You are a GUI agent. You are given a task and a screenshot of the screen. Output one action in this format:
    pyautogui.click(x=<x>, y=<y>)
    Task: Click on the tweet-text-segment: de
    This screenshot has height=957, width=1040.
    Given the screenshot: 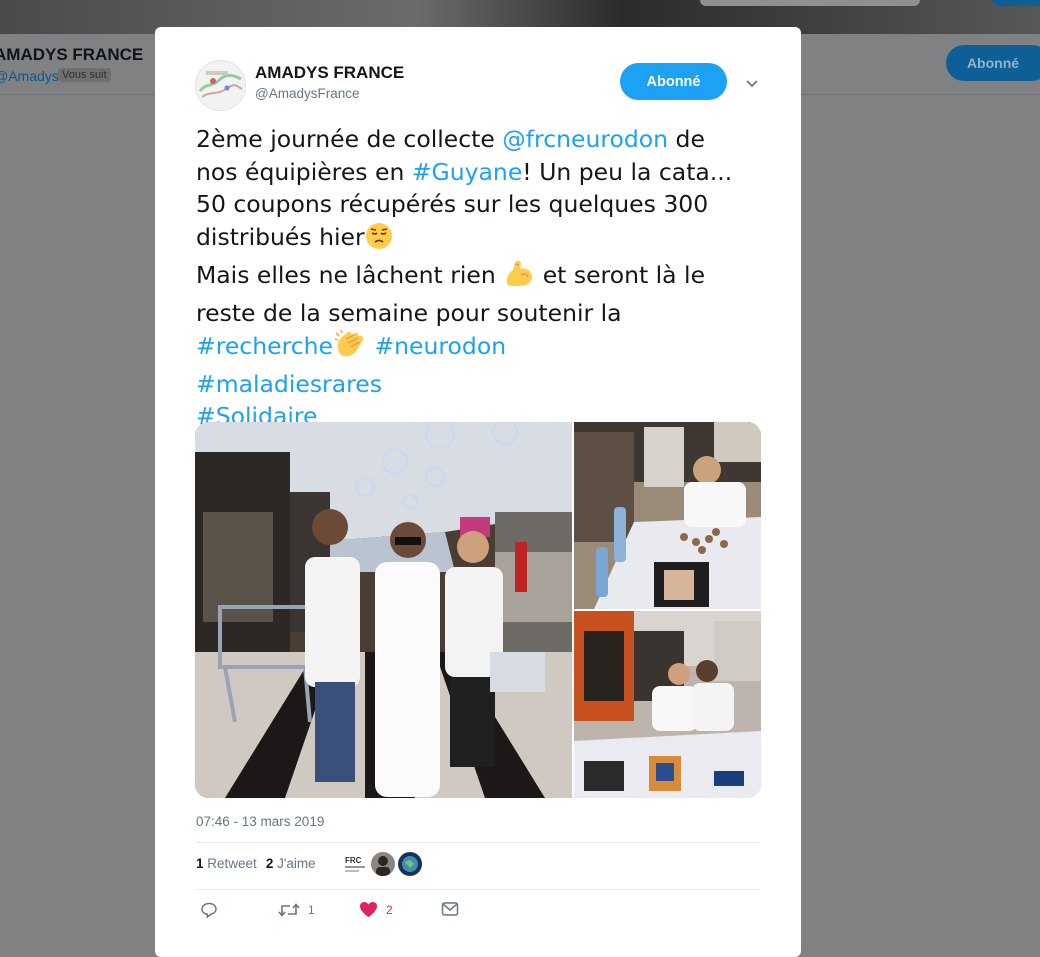 What is the action you would take?
    pyautogui.click(x=686, y=139)
    